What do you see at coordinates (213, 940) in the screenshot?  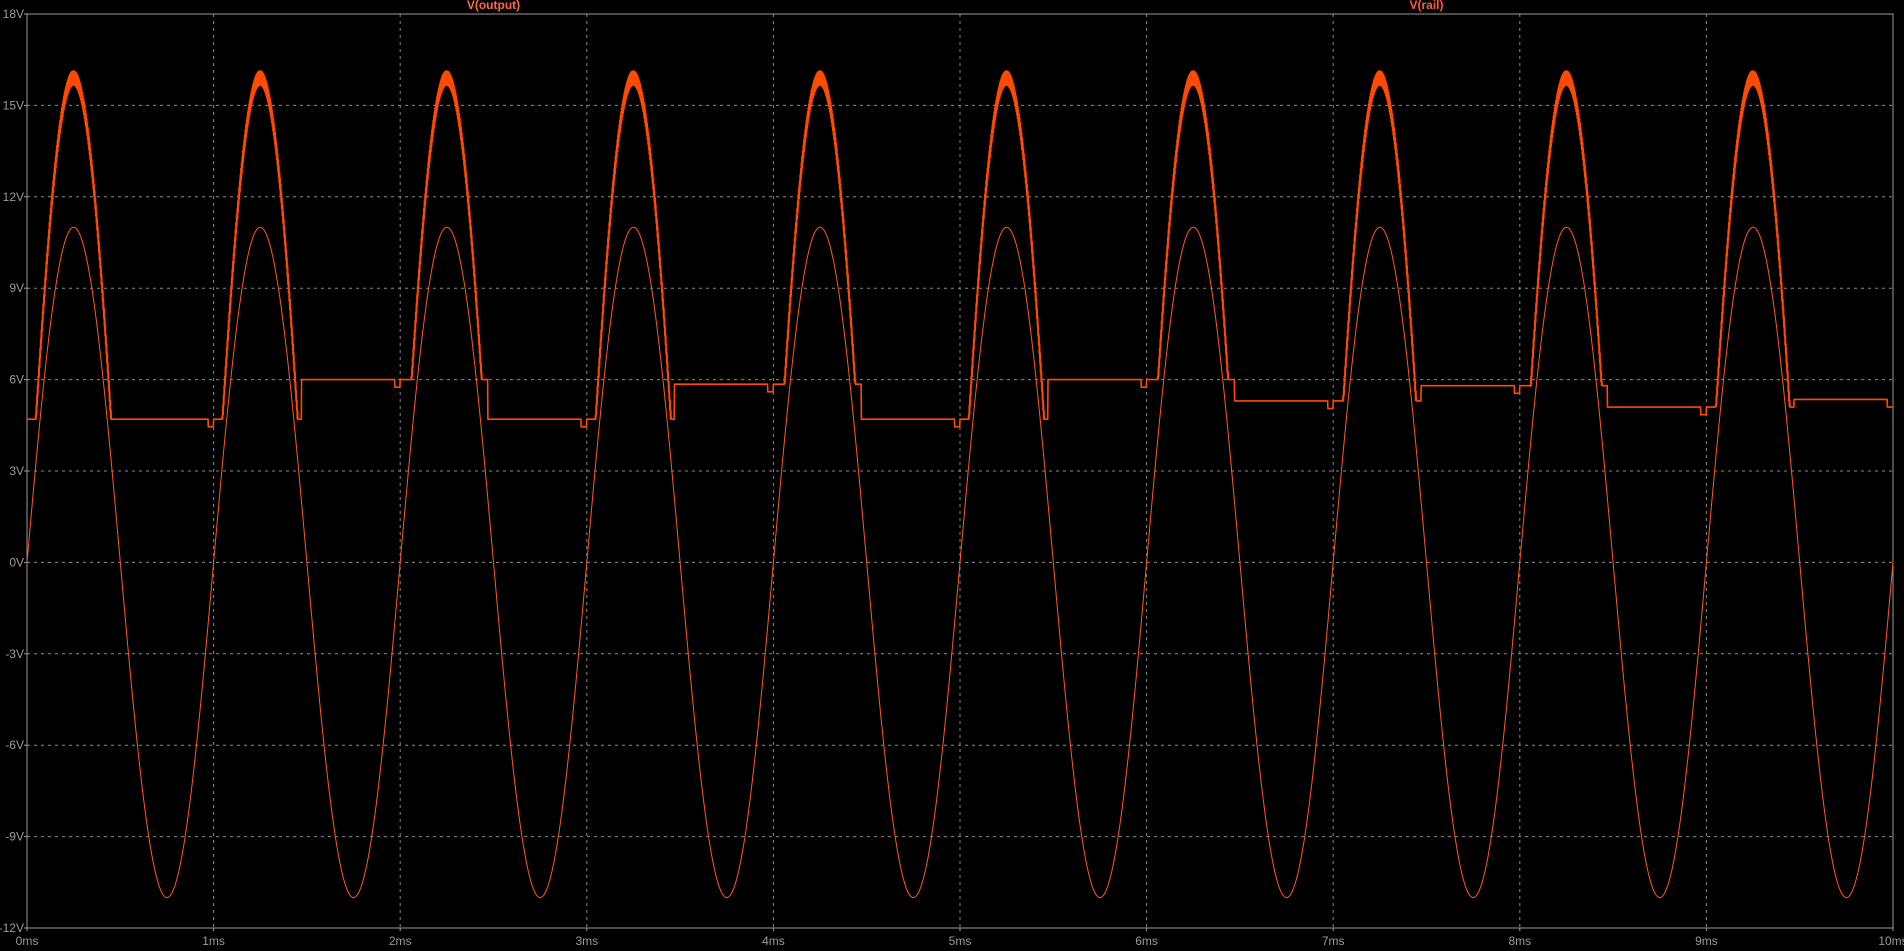 I see `x-tick-label: 1ms` at bounding box center [213, 940].